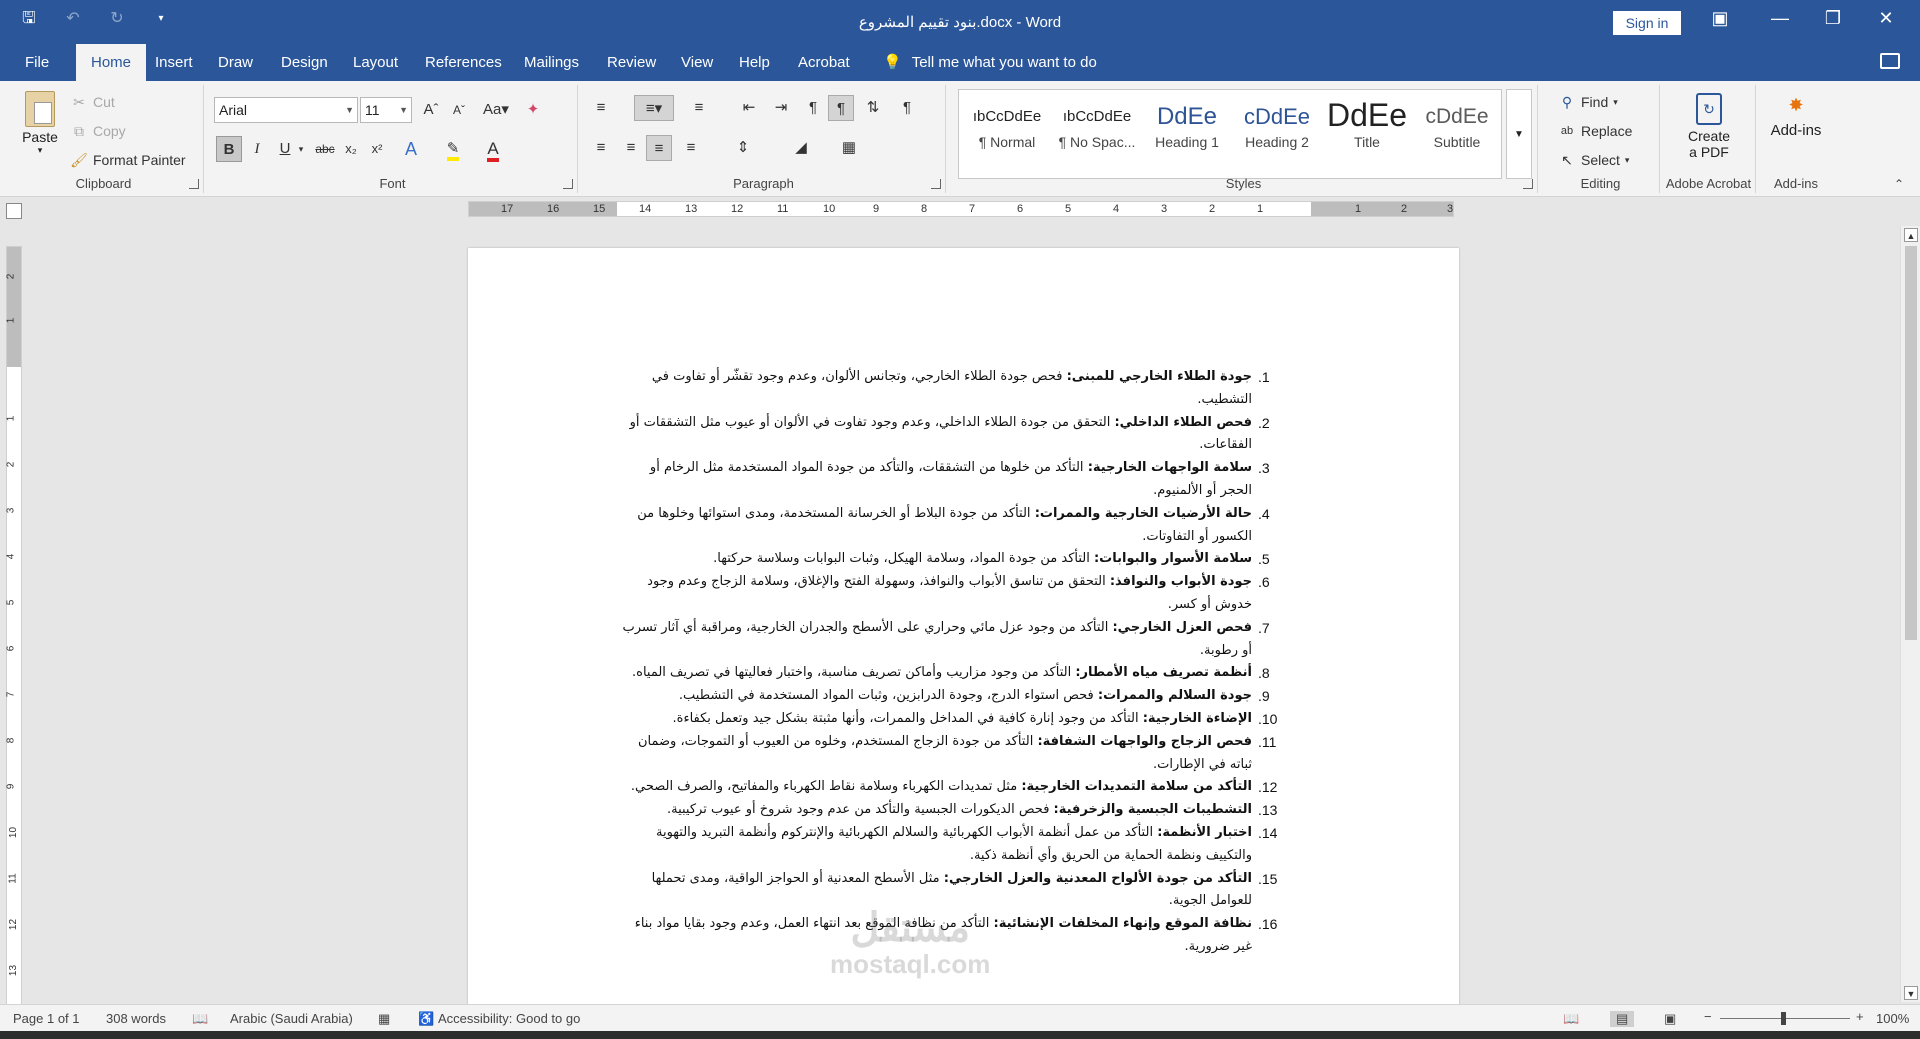 Image resolution: width=1920 pixels, height=1039 pixels. What do you see at coordinates (98, 131) in the screenshot?
I see `copy-button: ⧉ Copy` at bounding box center [98, 131].